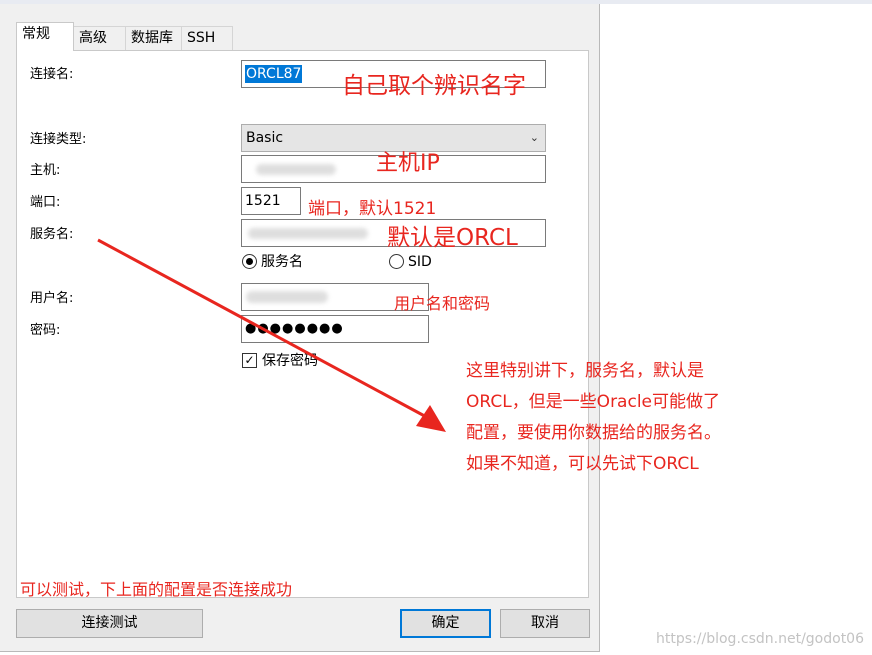 This screenshot has width=872, height=655. What do you see at coordinates (335, 329) in the screenshot?
I see `password-input: ●●●●●●●●` at bounding box center [335, 329].